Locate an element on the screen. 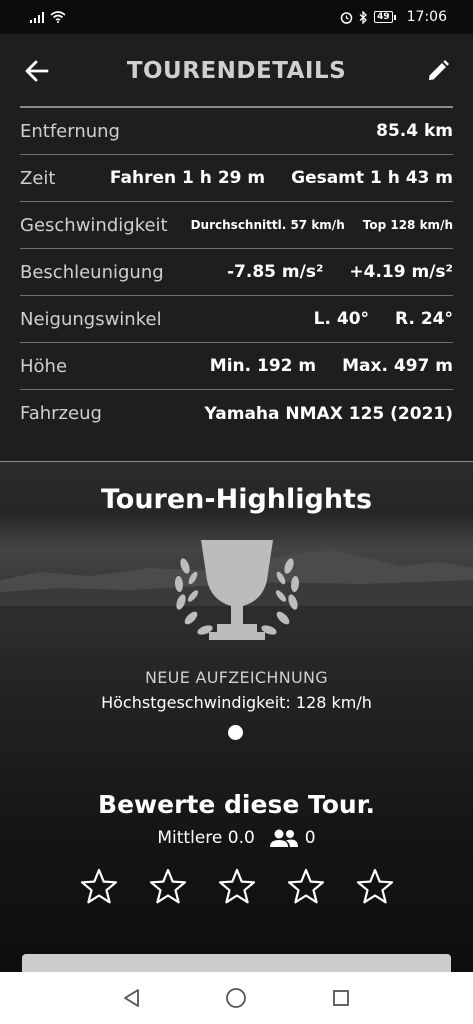 Image resolution: width=473 pixels, height=1024 pixels. square-recents-icon is located at coordinates (340, 998).